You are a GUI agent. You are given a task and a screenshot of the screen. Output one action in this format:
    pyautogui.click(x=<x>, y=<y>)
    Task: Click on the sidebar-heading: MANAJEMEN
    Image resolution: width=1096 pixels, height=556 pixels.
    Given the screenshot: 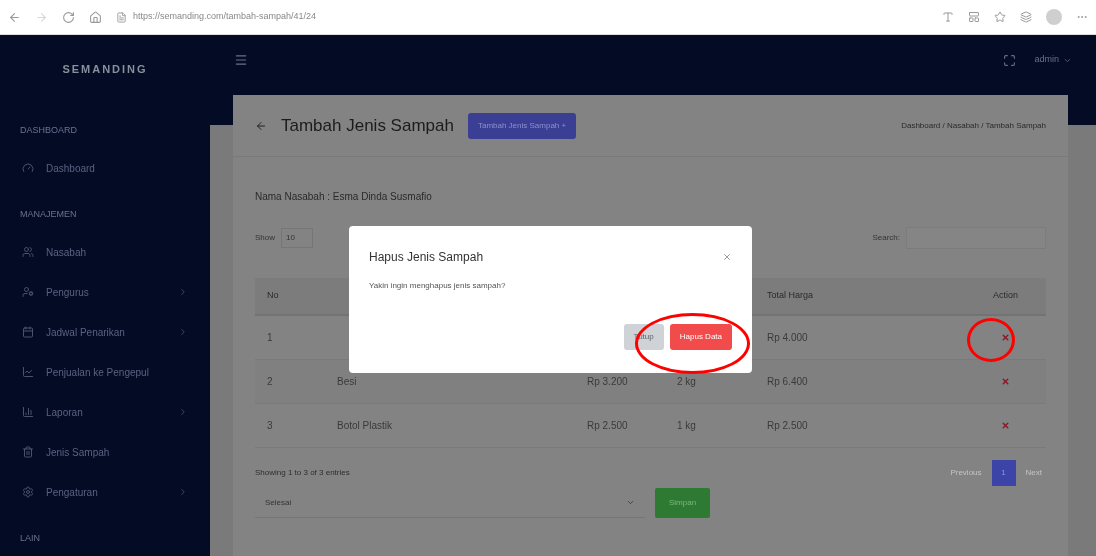 What is the action you would take?
    pyautogui.click(x=48, y=214)
    